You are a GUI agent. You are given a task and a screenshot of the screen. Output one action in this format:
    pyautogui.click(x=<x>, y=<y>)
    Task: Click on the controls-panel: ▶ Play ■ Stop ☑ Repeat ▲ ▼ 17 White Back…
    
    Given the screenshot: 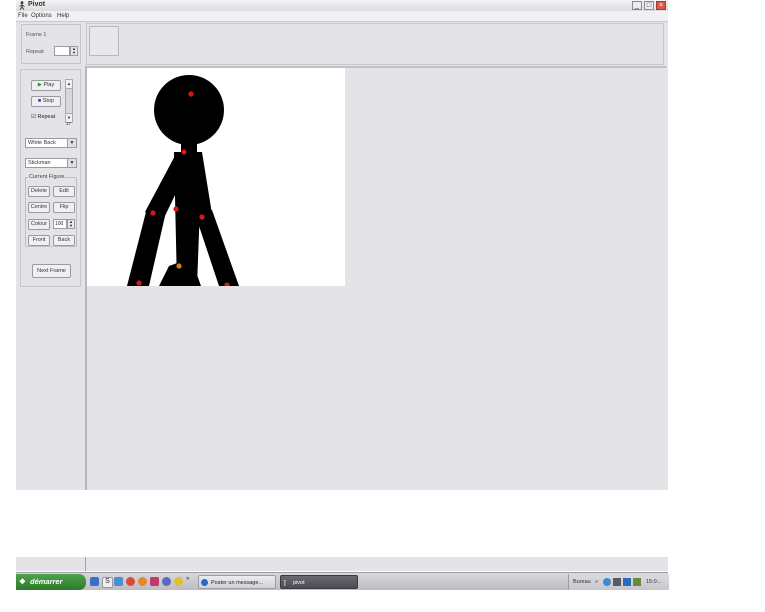 What is the action you would take?
    pyautogui.click(x=50, y=178)
    